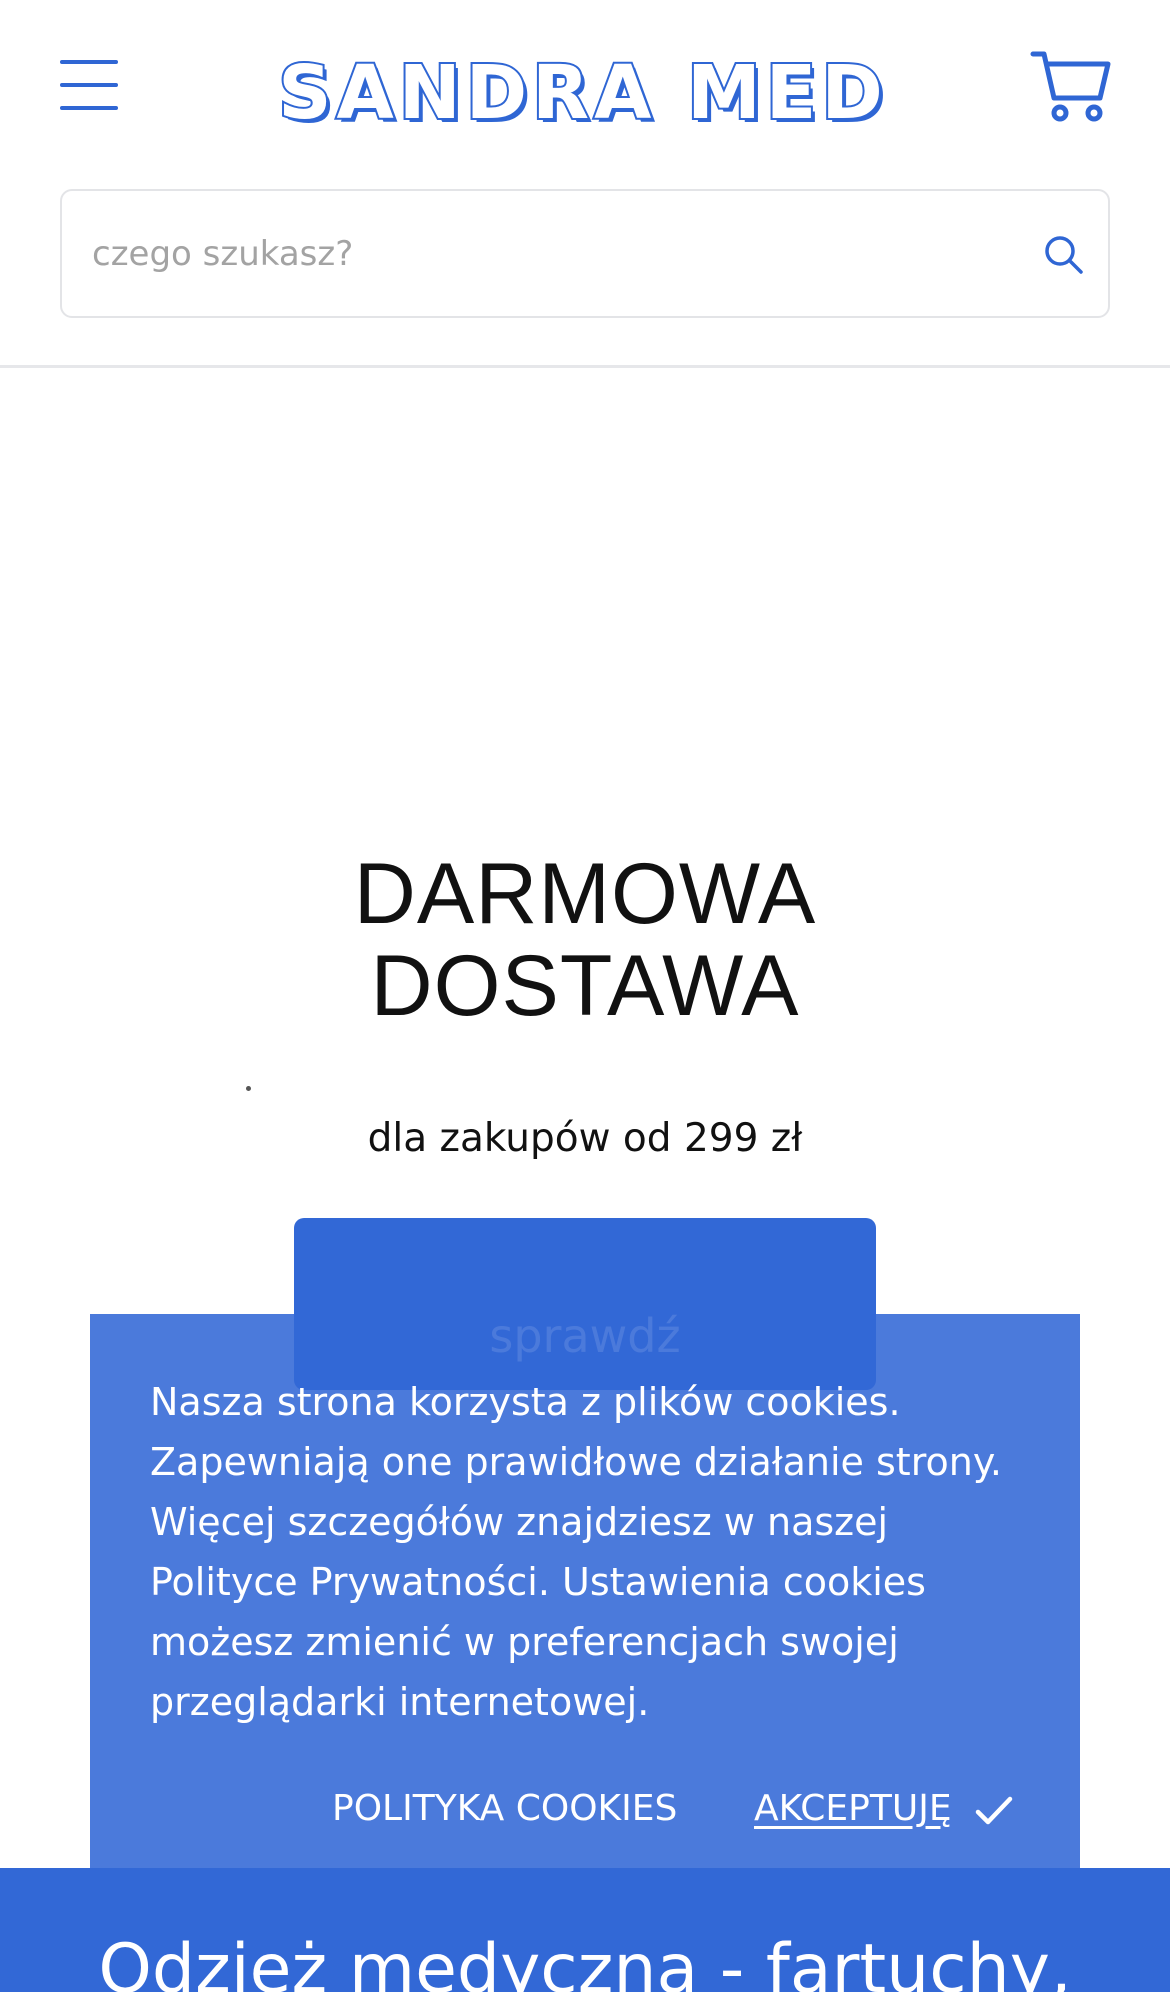  Describe the element at coordinates (504, 1809) in the screenshot. I see `cookie-policy-link: POLITYKA COOKIES` at that location.